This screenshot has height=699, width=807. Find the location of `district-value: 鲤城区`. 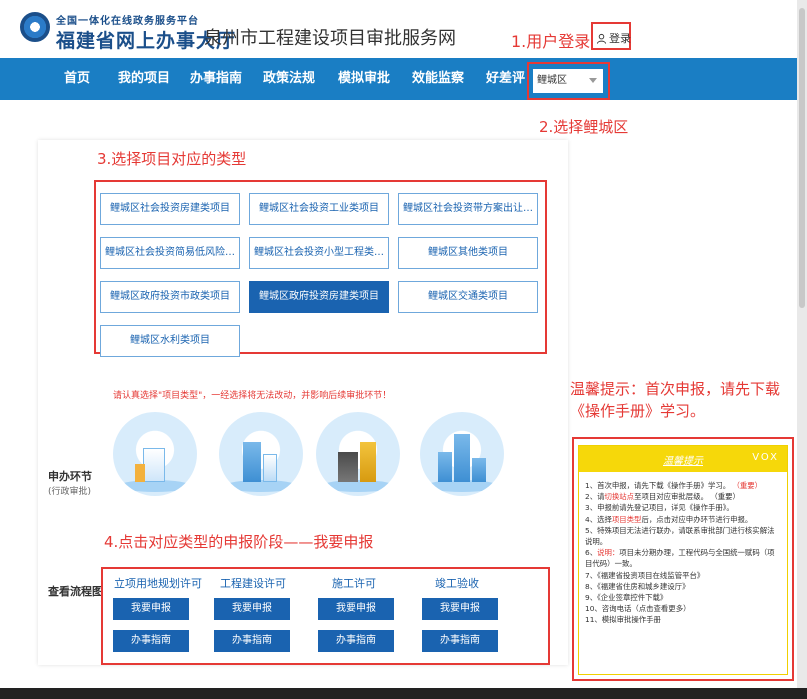

district-value: 鲤城区 is located at coordinates (552, 80).